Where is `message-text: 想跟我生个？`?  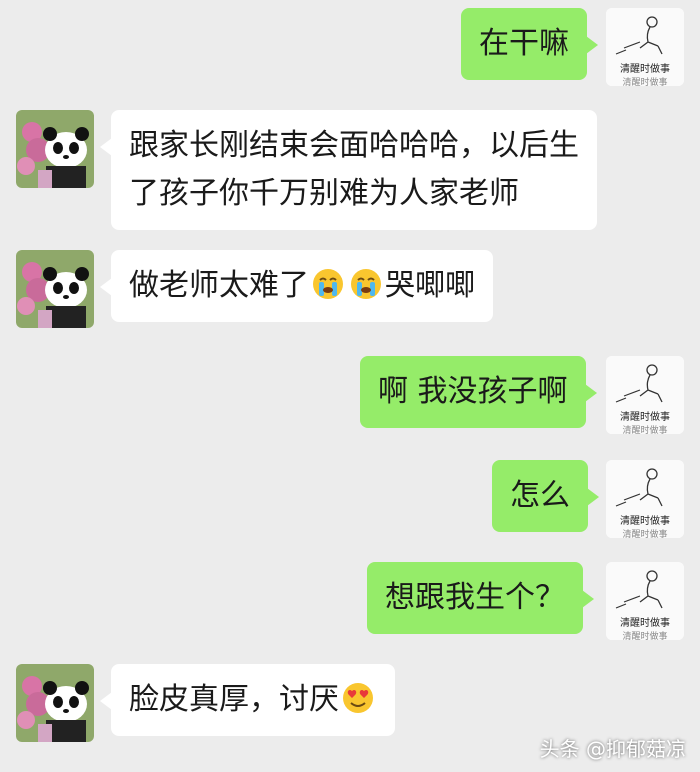
message-text: 想跟我生个？ is located at coordinates (475, 597).